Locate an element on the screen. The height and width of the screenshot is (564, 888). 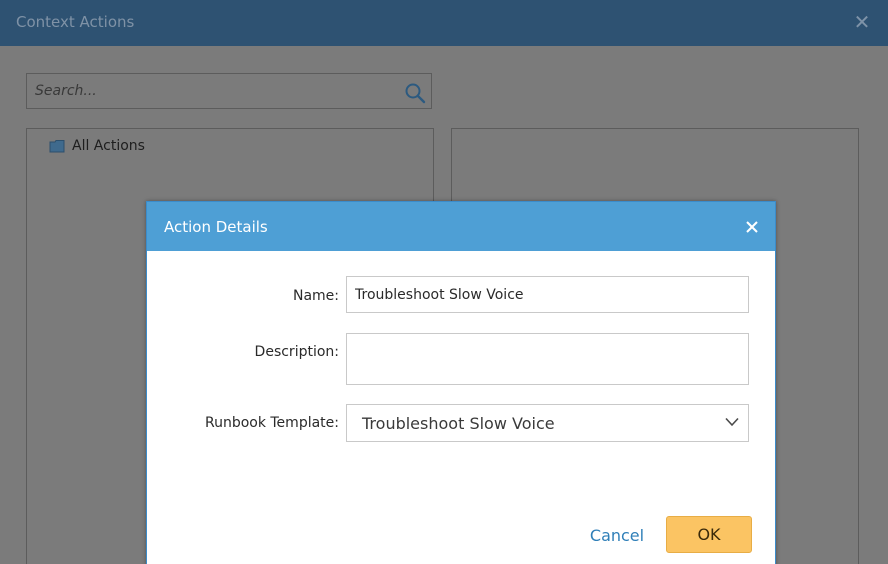
folder-icon is located at coordinates (57, 146).